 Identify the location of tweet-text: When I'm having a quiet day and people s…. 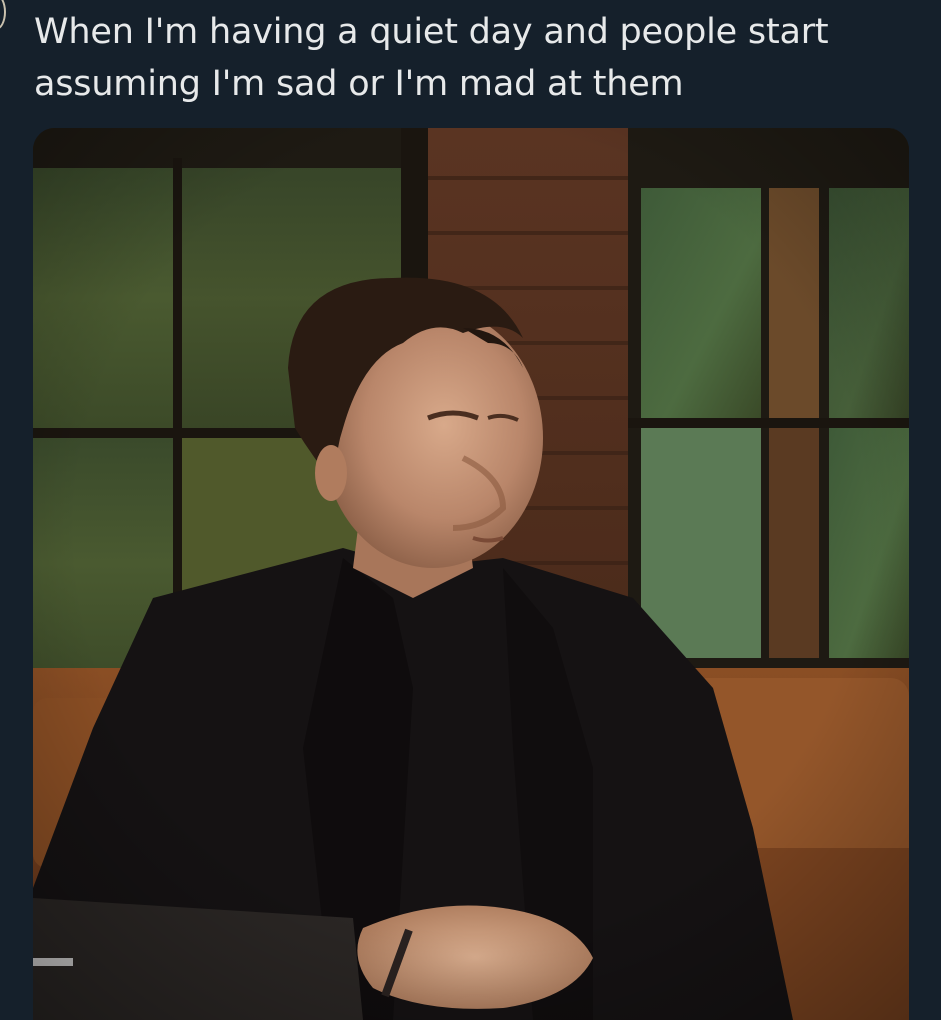
(431, 58).